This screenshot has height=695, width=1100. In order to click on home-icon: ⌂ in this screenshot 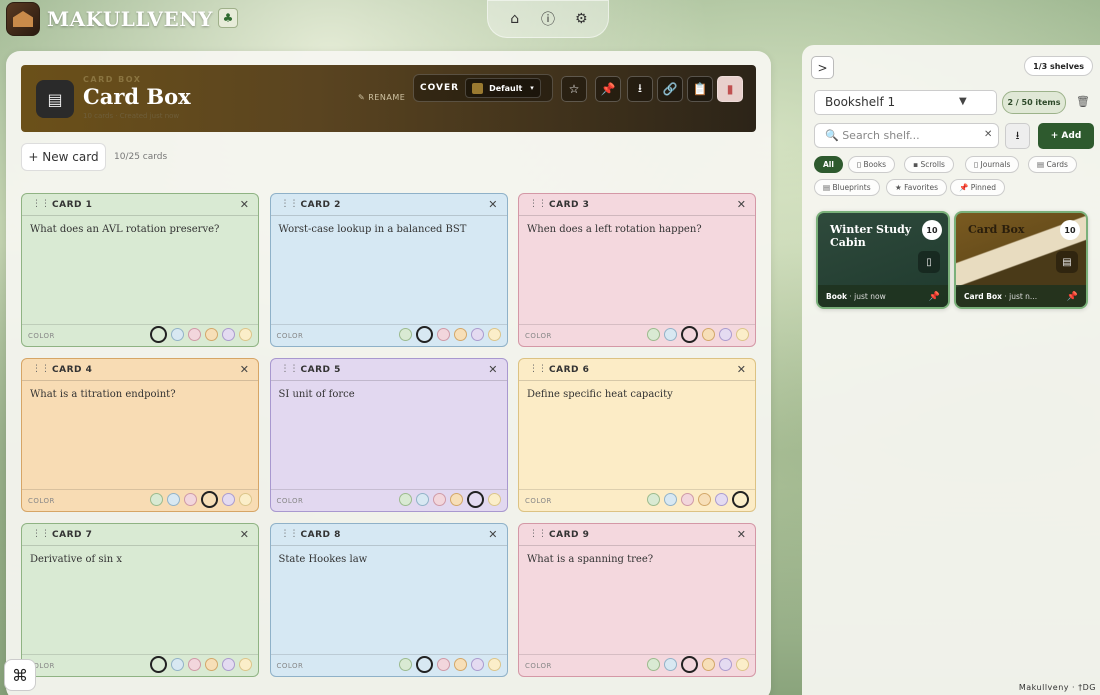, I will do `click(515, 19)`.